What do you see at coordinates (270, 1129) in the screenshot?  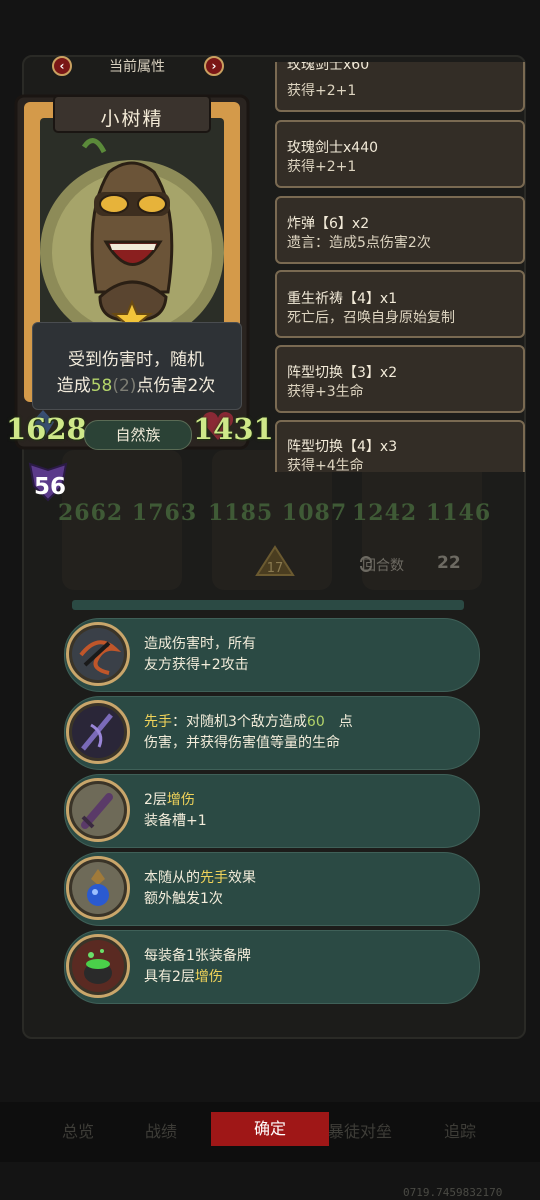 I see `confirm-button: 确定` at bounding box center [270, 1129].